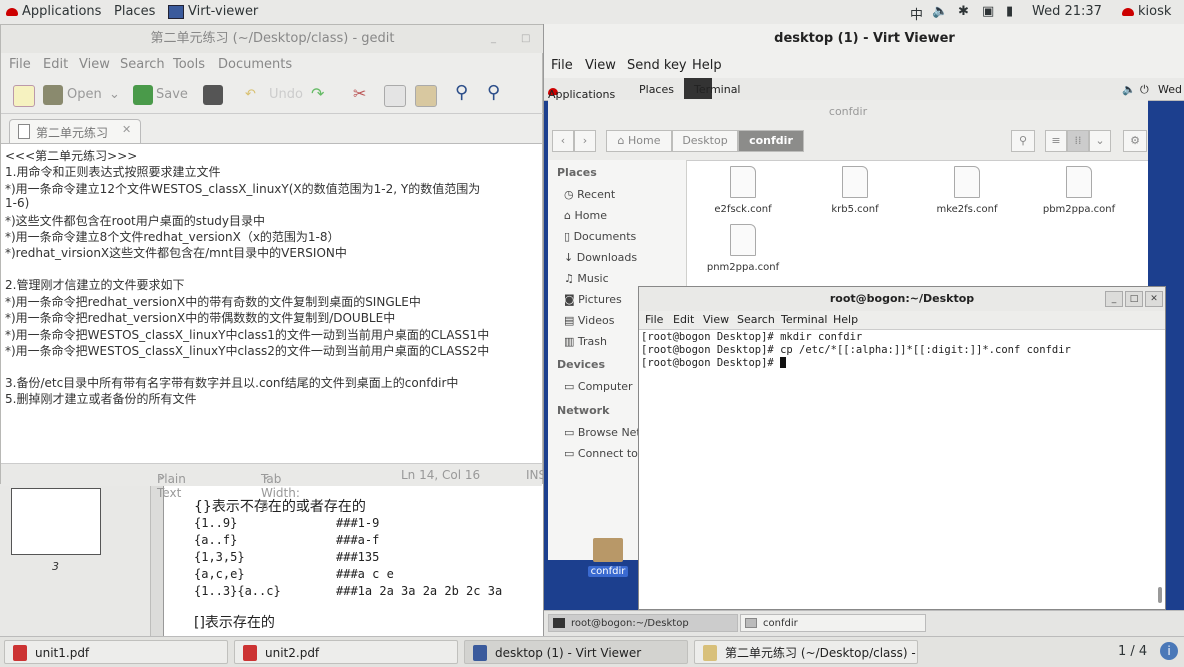 This screenshot has width=1184, height=667. What do you see at coordinates (717, 89) in the screenshot?
I see `guest-terminal-menu: Terminal` at bounding box center [717, 89].